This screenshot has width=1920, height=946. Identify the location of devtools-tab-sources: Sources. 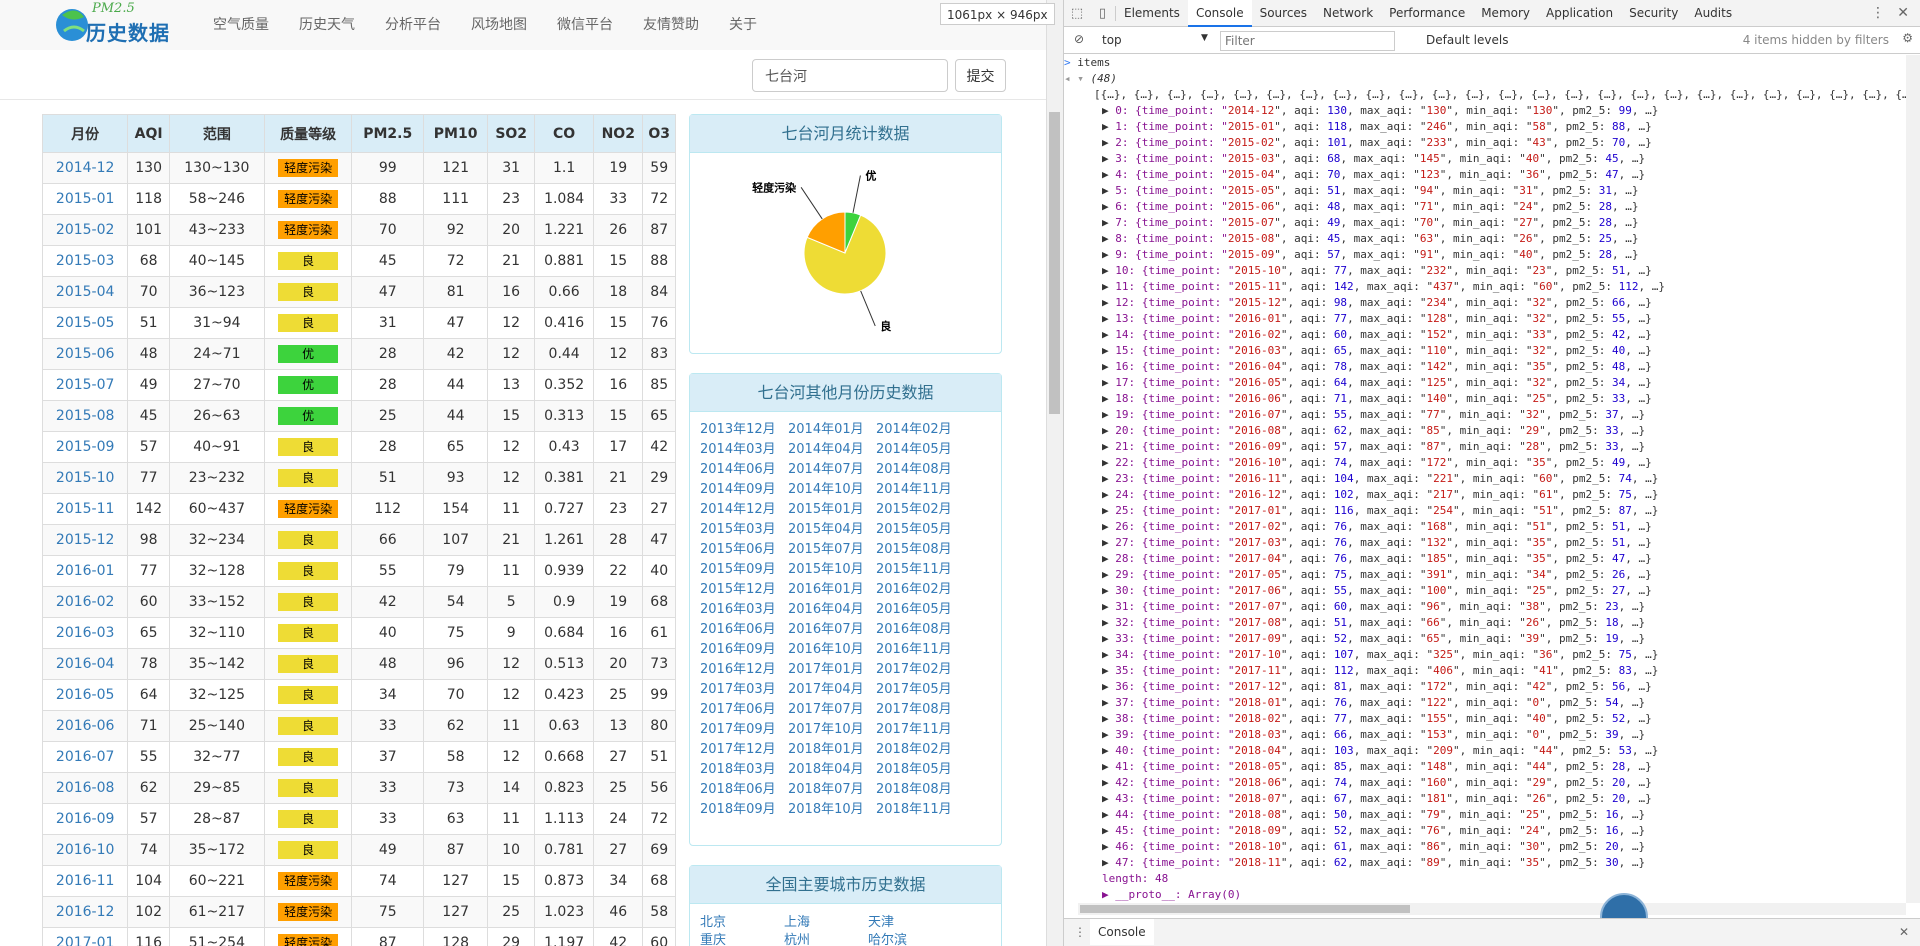
(1283, 13).